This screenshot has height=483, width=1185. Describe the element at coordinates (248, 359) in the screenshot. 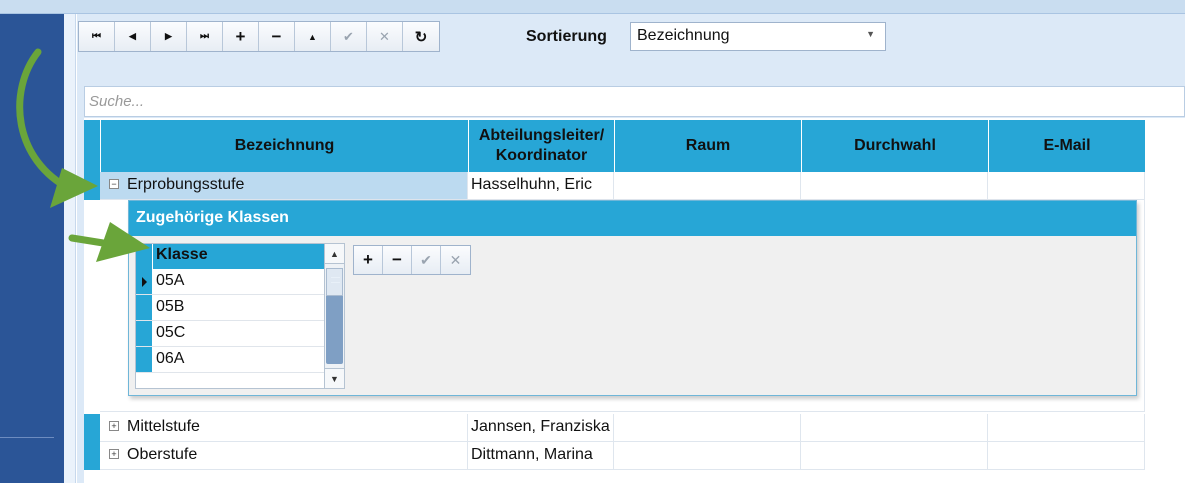

I see `class-cell: 06A` at that location.